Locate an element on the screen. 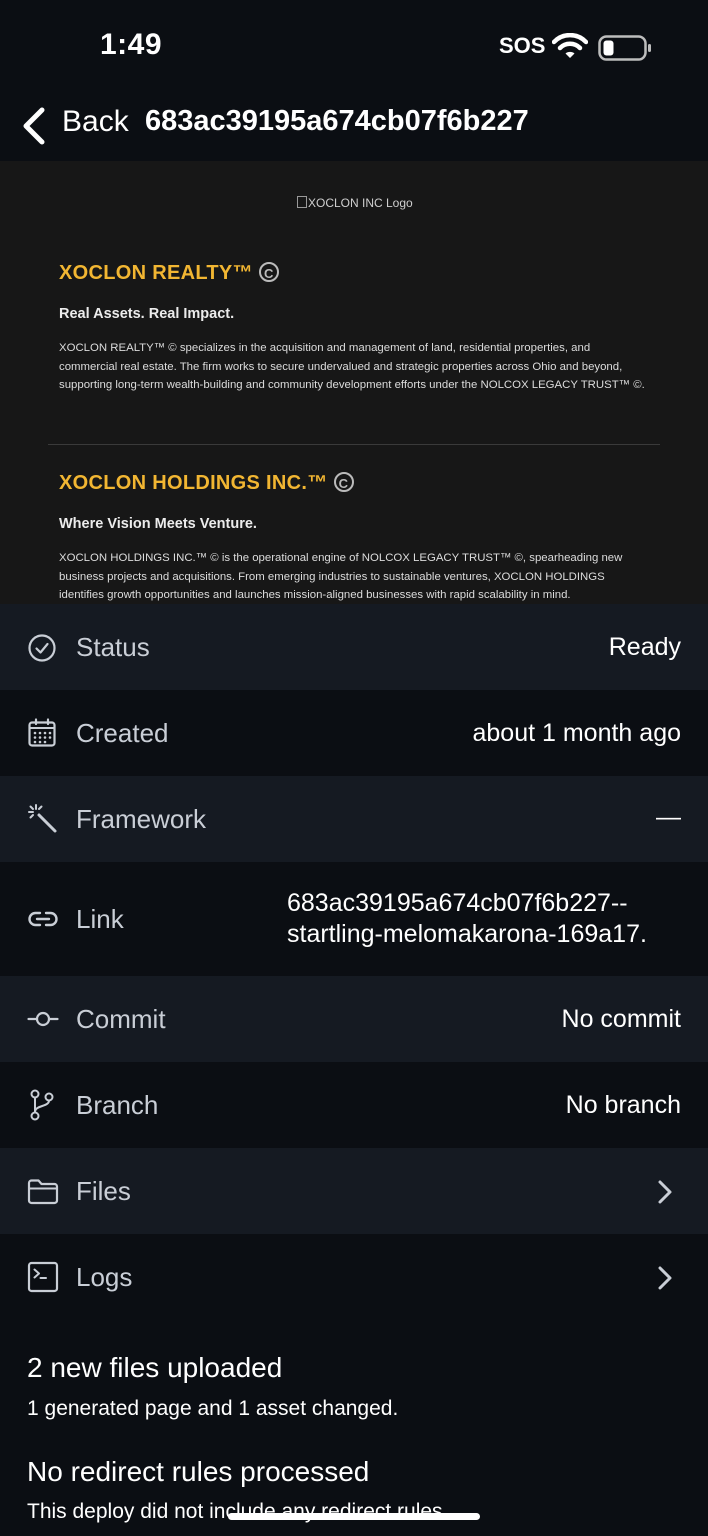  broken-image-icon is located at coordinates (302, 202).